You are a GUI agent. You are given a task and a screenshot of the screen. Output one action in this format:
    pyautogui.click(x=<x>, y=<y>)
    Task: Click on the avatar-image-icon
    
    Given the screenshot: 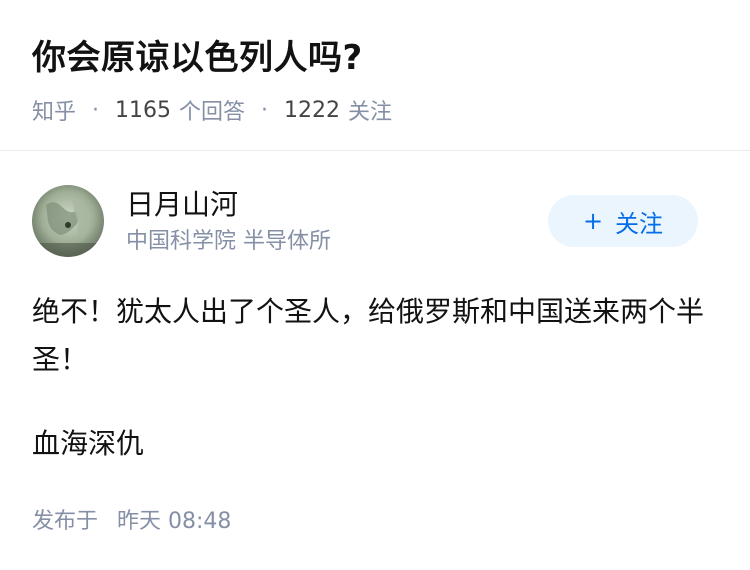 What is the action you would take?
    pyautogui.click(x=68, y=221)
    